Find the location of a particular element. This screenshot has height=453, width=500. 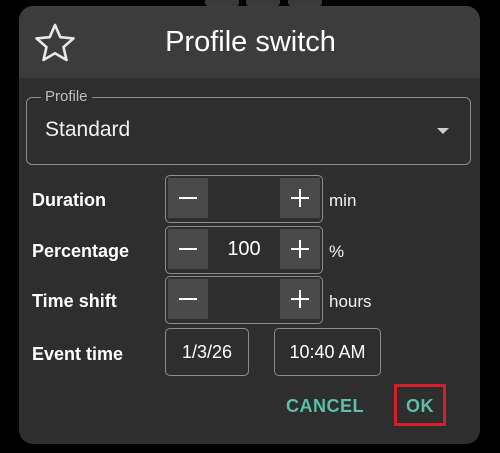

time-shift-input is located at coordinates (244, 299).